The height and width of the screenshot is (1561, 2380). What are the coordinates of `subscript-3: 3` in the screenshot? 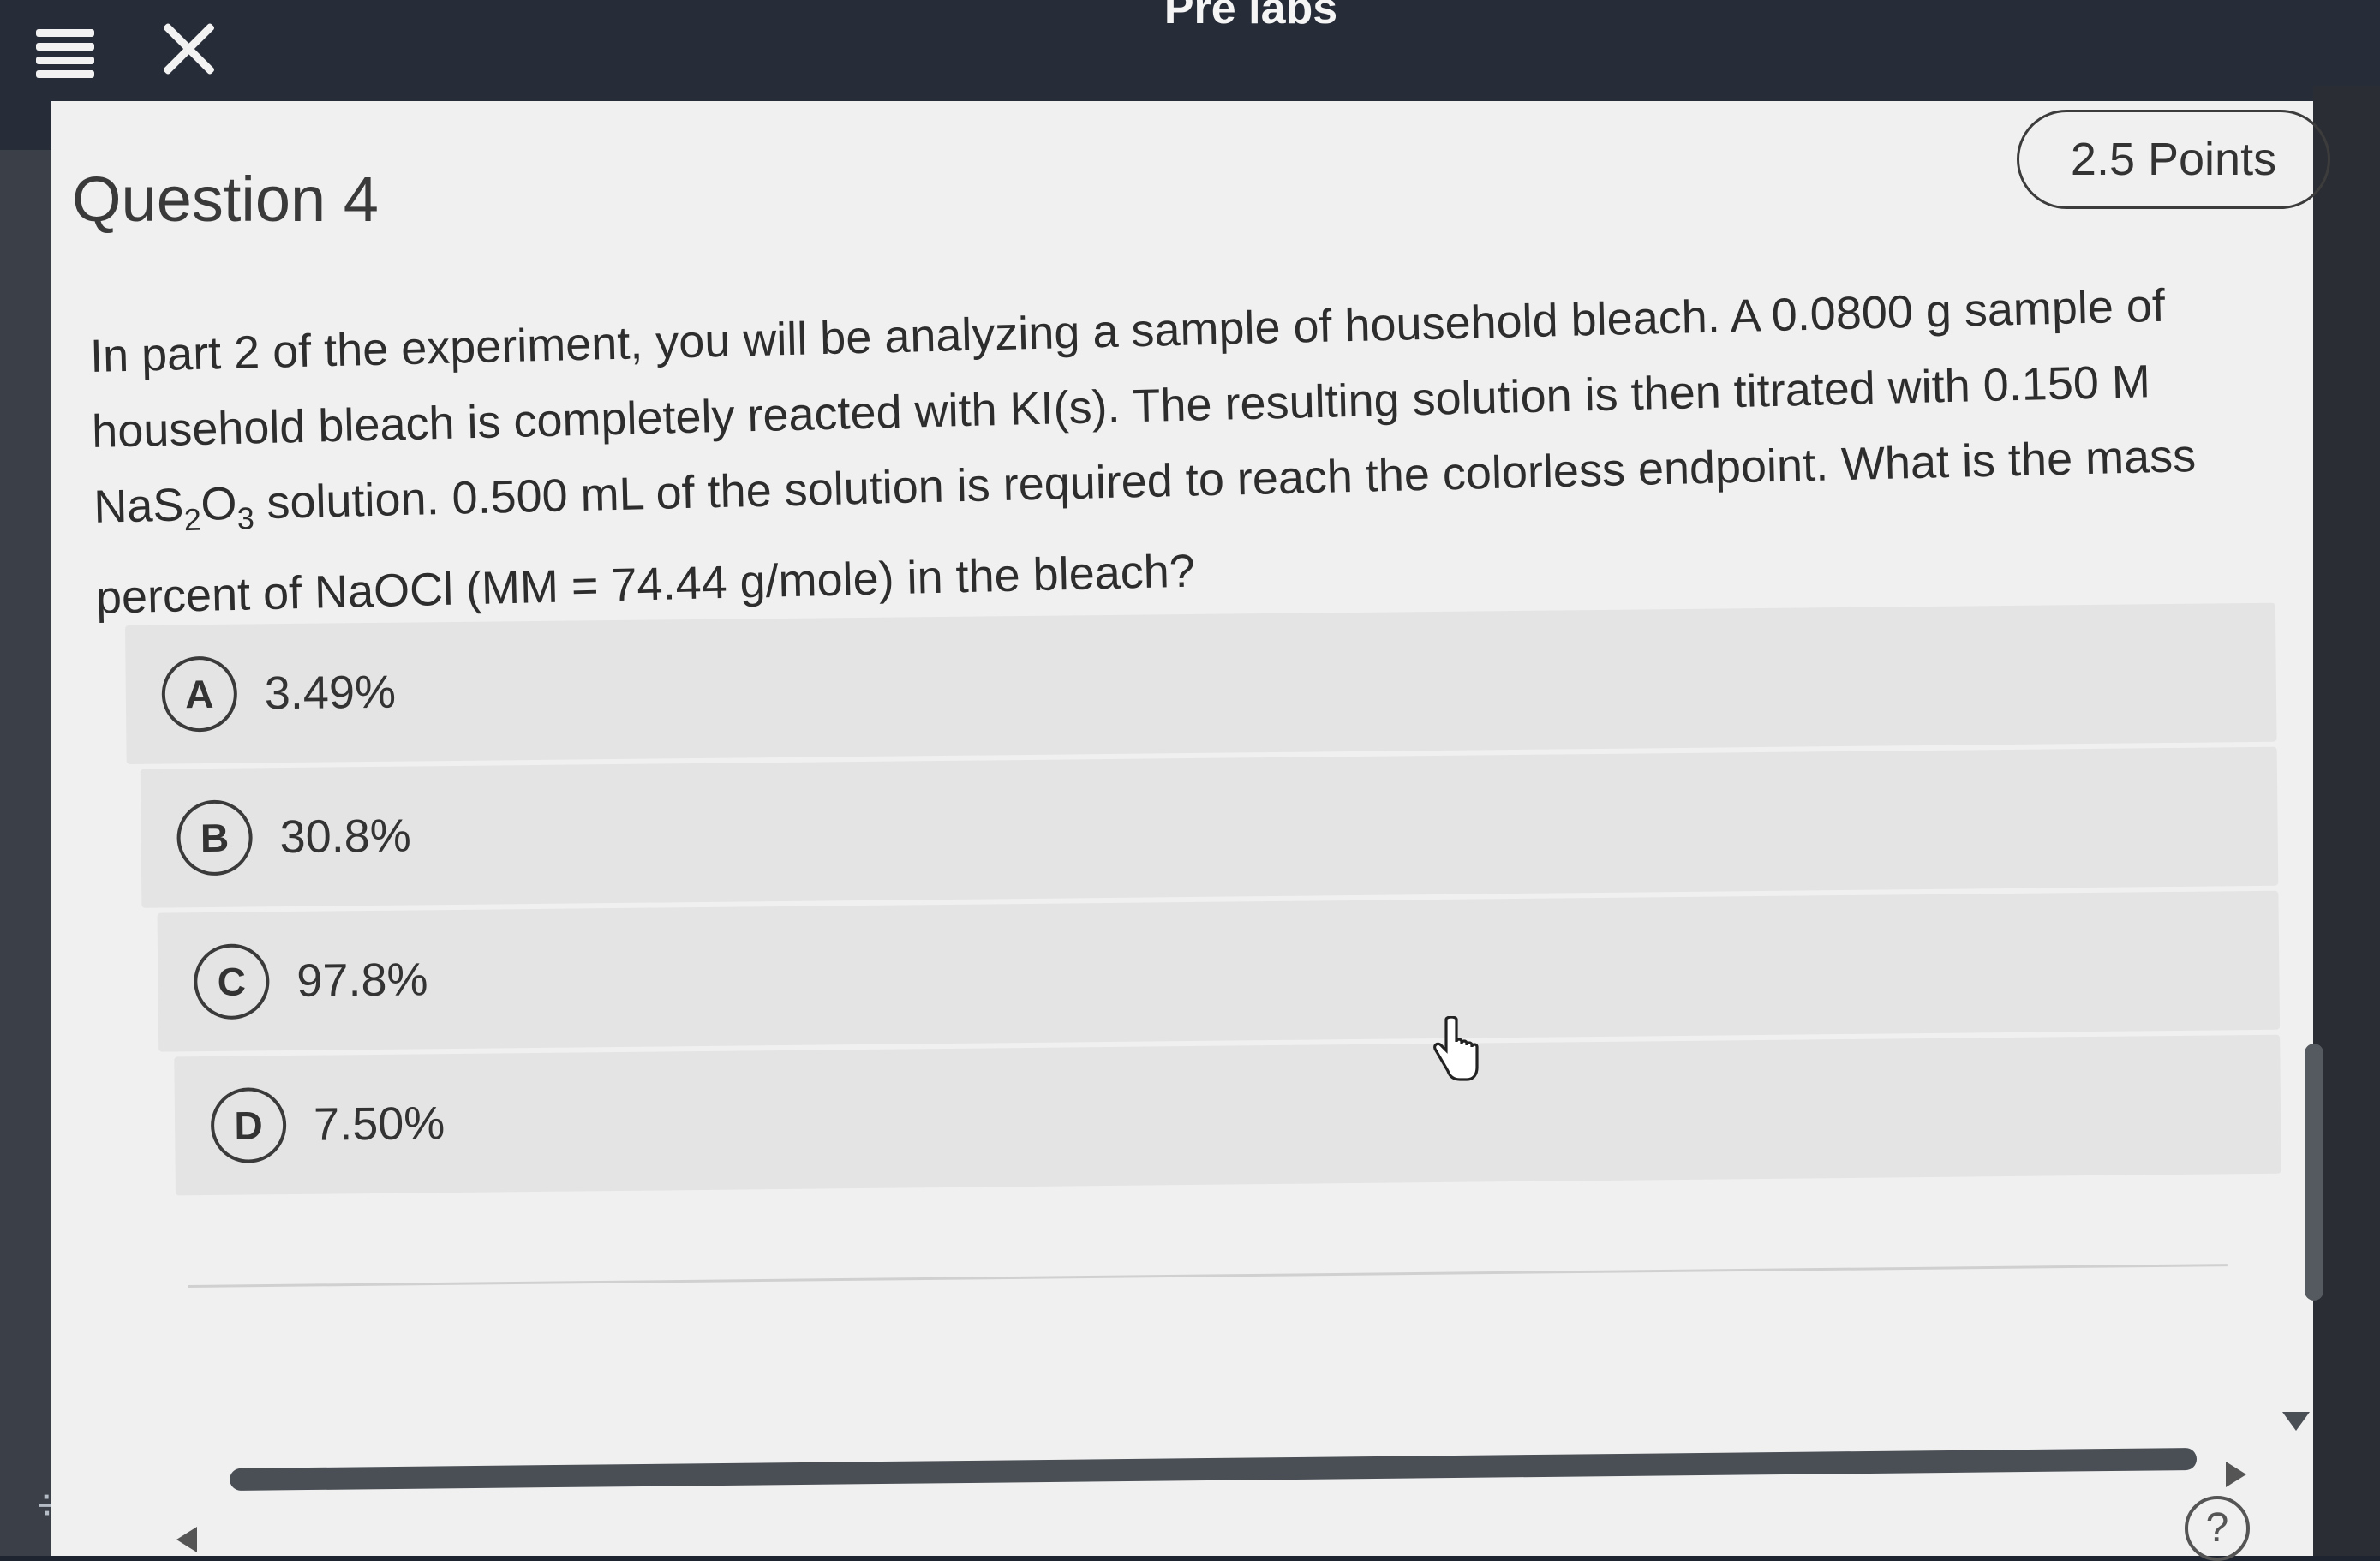 It's located at (245, 518).